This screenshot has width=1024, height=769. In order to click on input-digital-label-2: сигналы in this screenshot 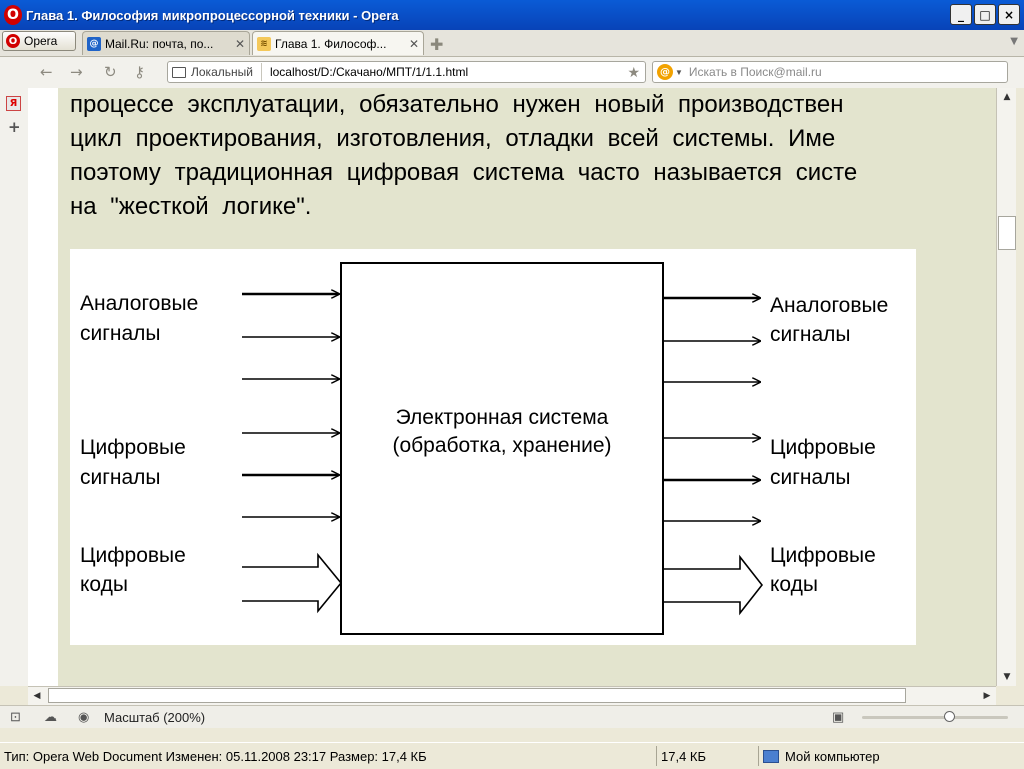, I will do `click(120, 477)`.